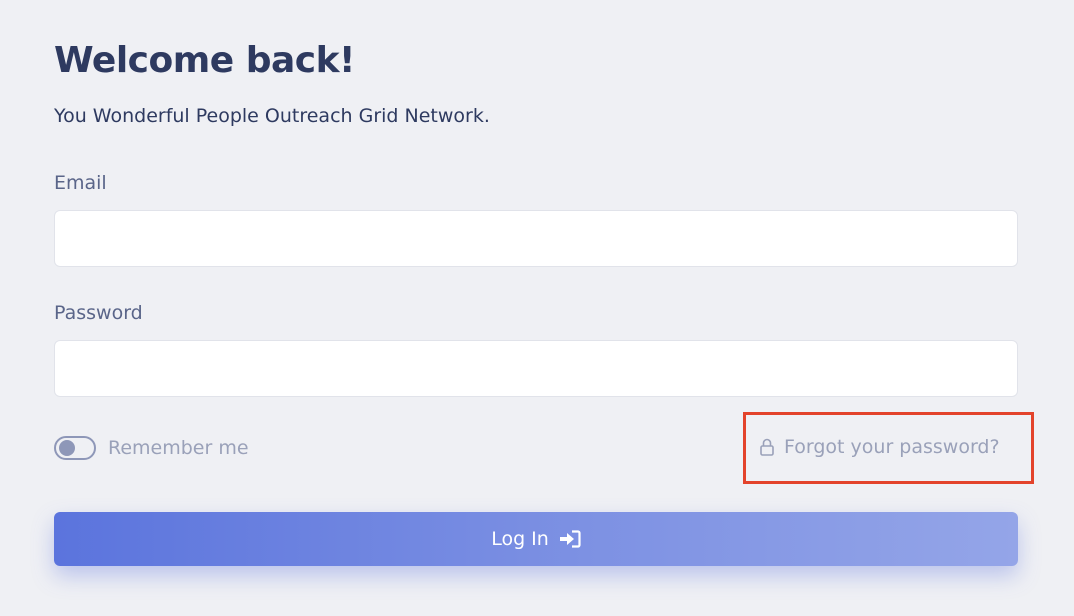 Image resolution: width=1074 pixels, height=616 pixels. What do you see at coordinates (536, 238) in the screenshot?
I see `email-field` at bounding box center [536, 238].